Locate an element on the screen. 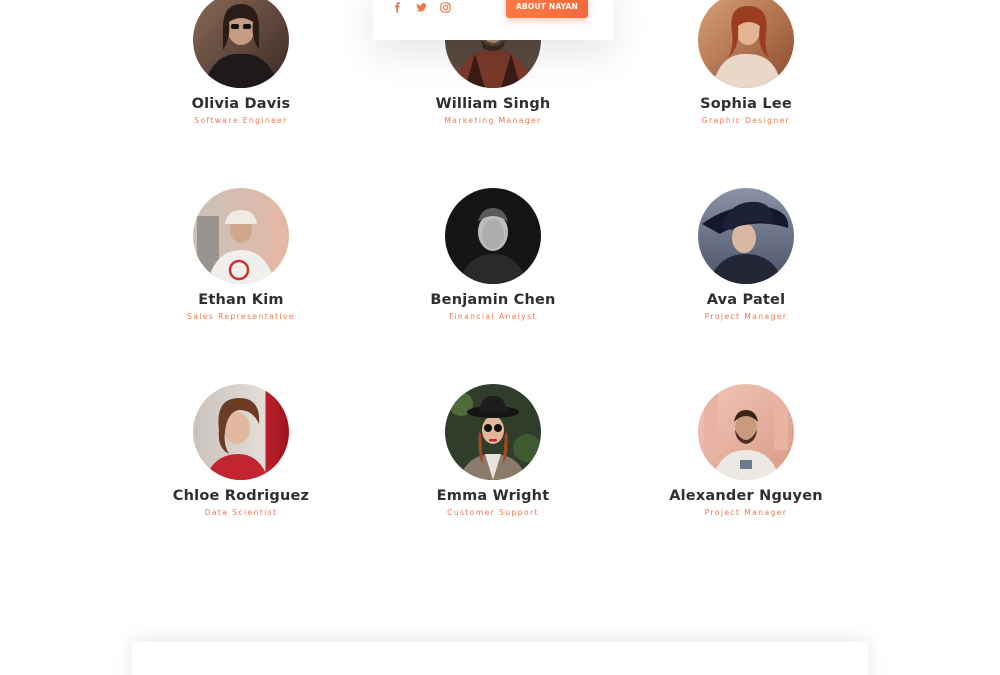 The height and width of the screenshot is (675, 1000). member-role: Customer Support is located at coordinates (493, 512).